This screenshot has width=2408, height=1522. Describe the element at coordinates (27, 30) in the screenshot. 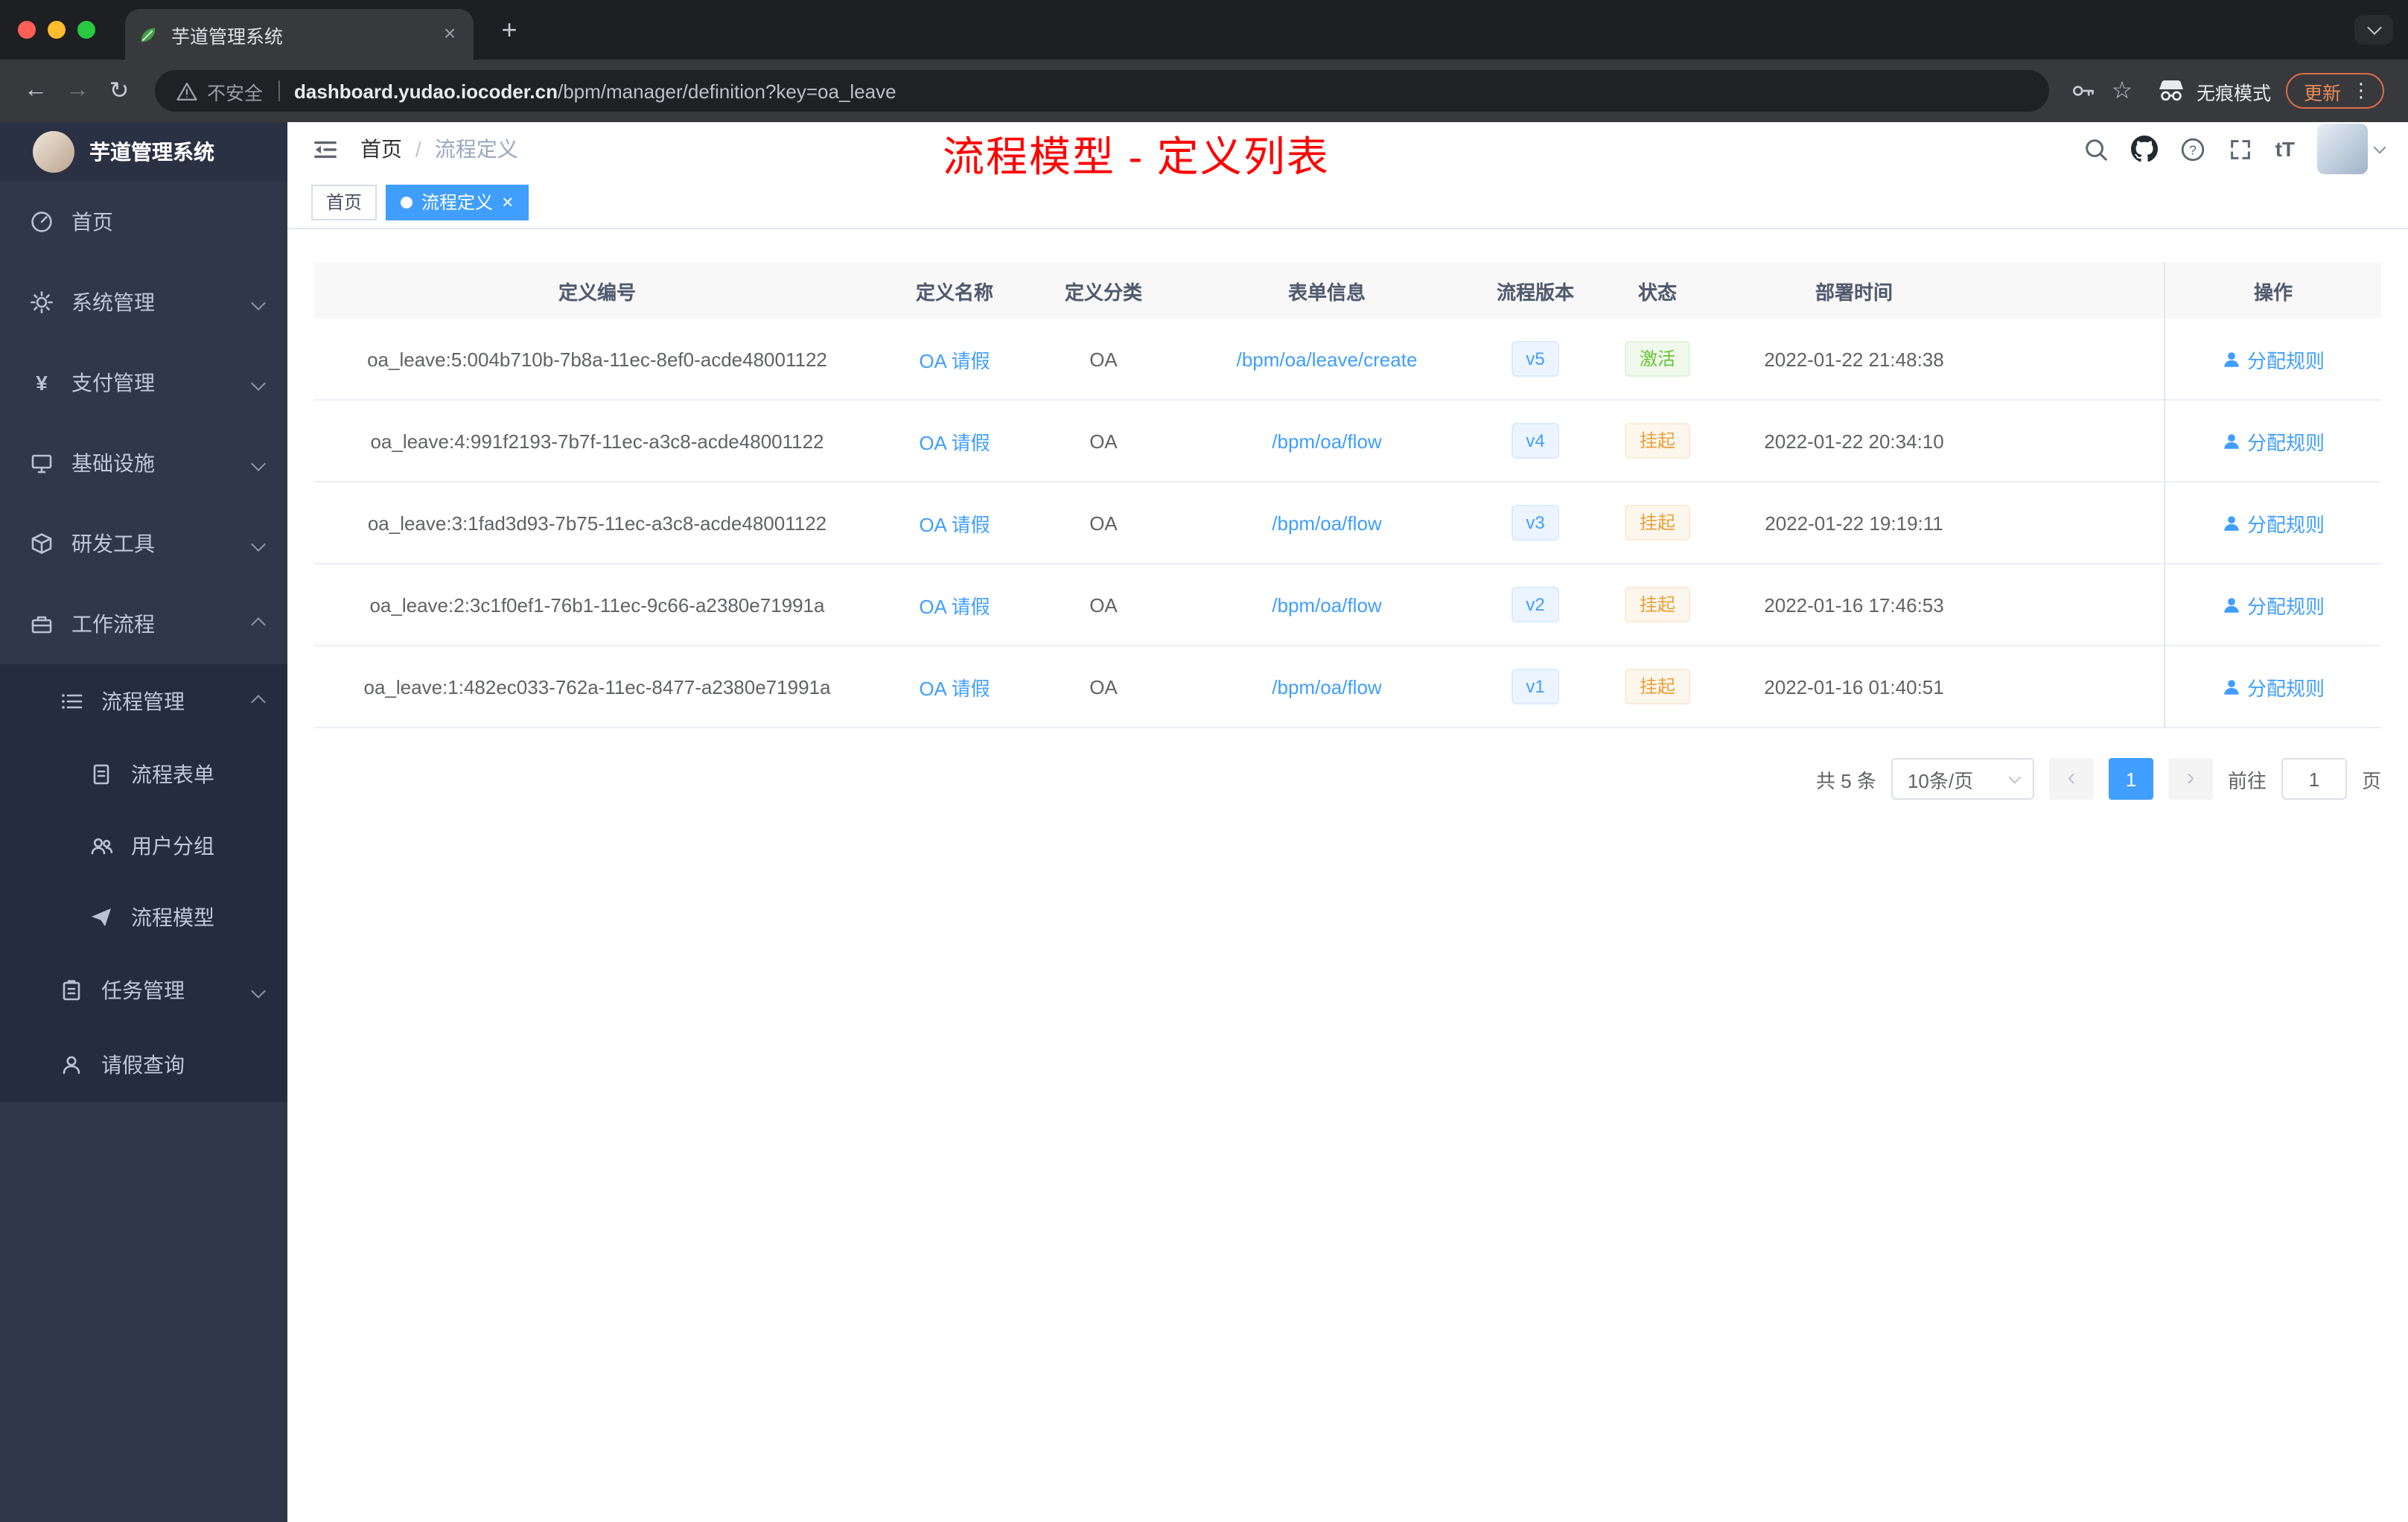

I see `window-close-button` at that location.